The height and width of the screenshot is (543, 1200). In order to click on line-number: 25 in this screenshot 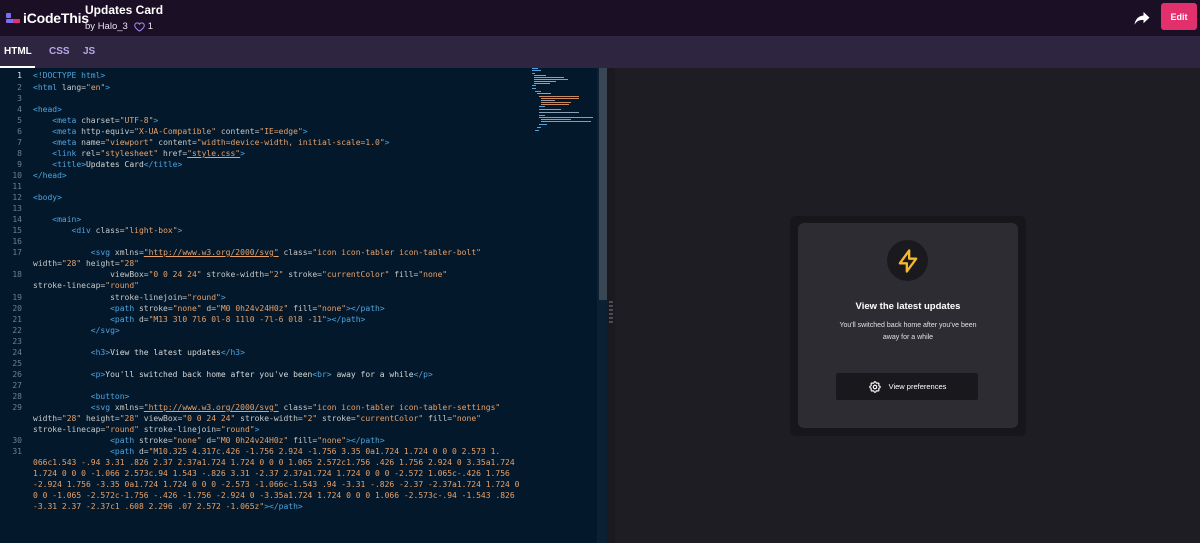, I will do `click(17, 363)`.